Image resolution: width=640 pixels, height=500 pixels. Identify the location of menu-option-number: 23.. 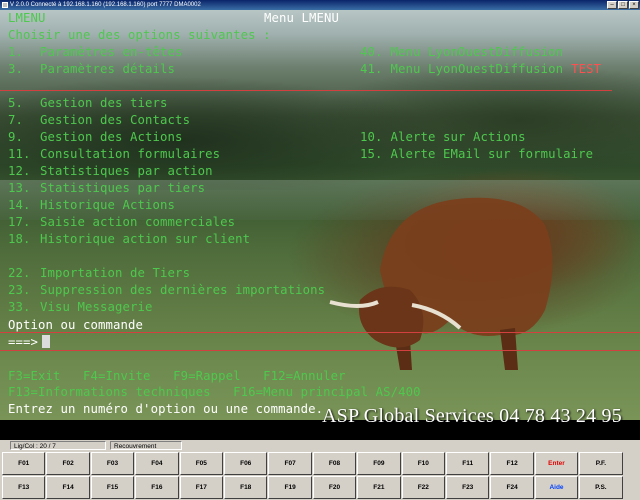
(19, 290).